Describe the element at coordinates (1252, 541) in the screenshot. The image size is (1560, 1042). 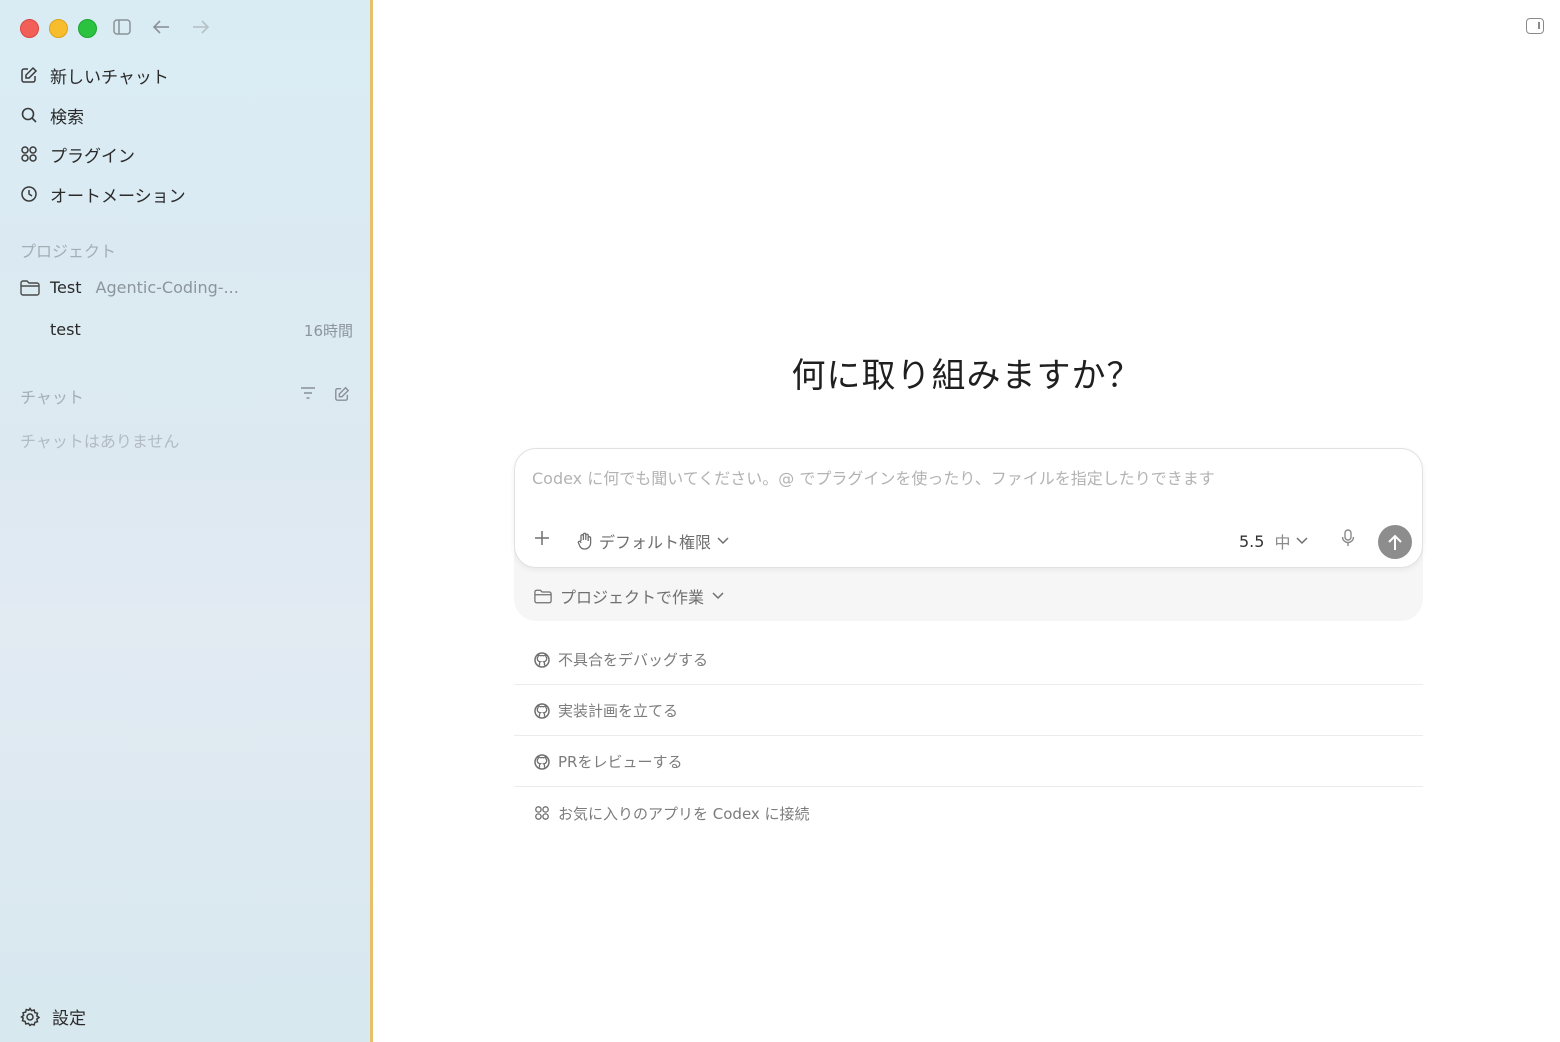
I see `model-version: 5.5` at that location.